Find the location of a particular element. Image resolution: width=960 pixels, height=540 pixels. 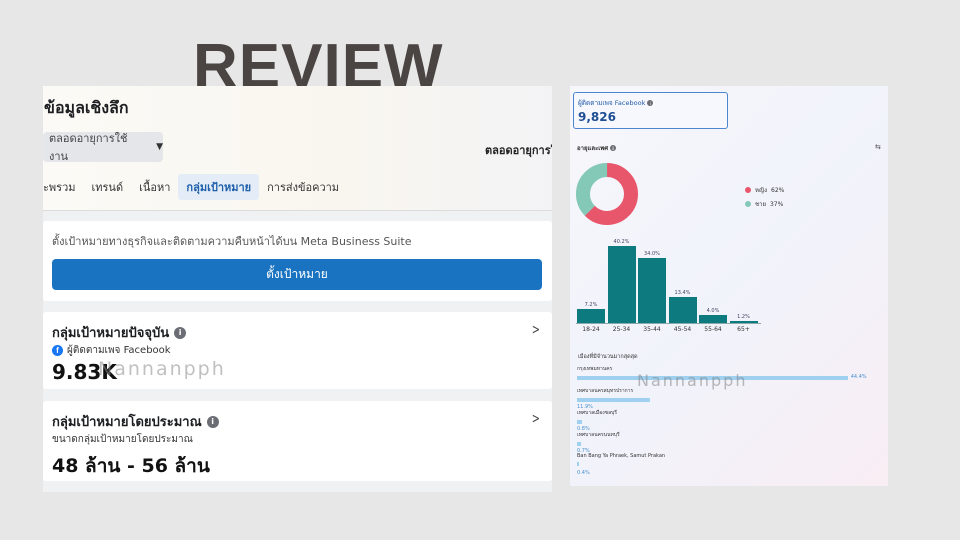

page-title: ข้อมูลเชิงลึก is located at coordinates (86, 107).